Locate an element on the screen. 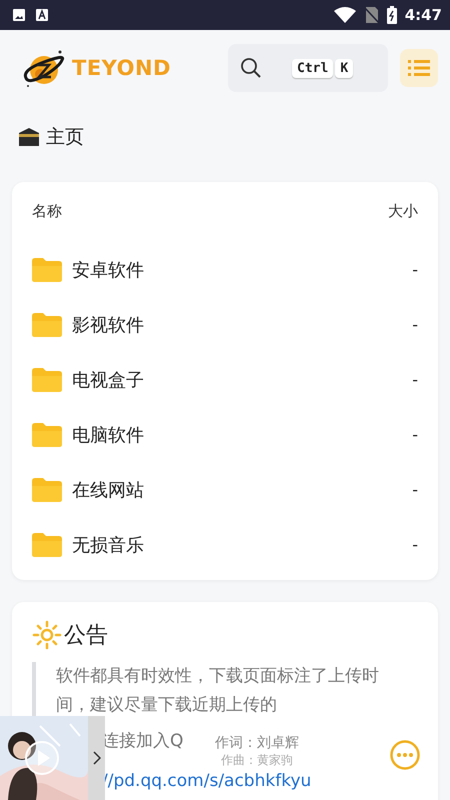 Image resolution: width=450 pixels, height=800 pixels. column-header: 名称 is located at coordinates (47, 212).